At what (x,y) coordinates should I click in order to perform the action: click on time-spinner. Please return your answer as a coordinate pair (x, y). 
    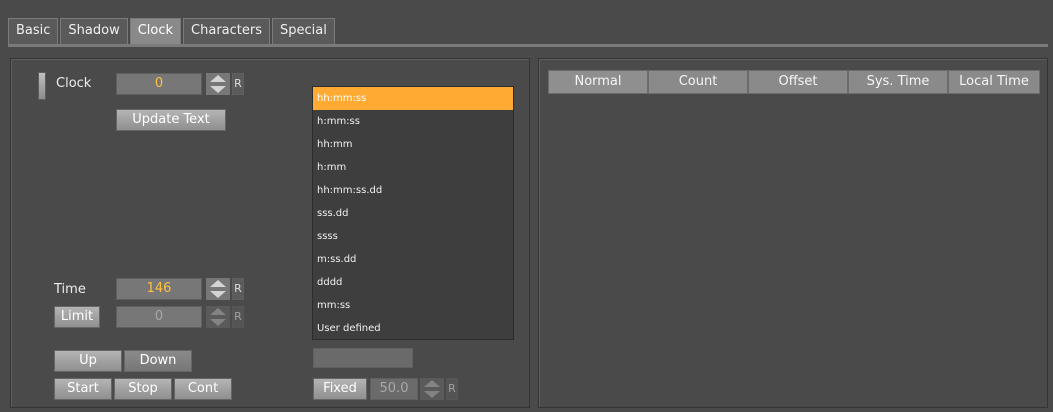
    Looking at the image, I should click on (218, 289).